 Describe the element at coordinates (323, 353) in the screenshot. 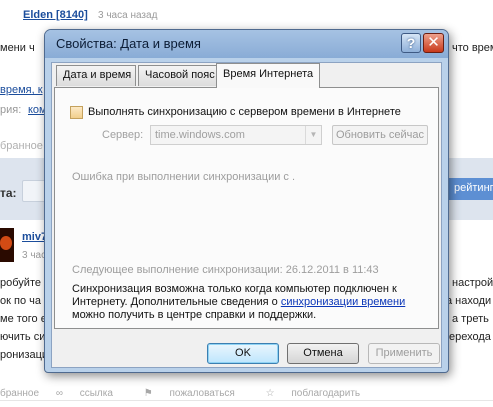

I see `cancel-button: Отмена` at that location.